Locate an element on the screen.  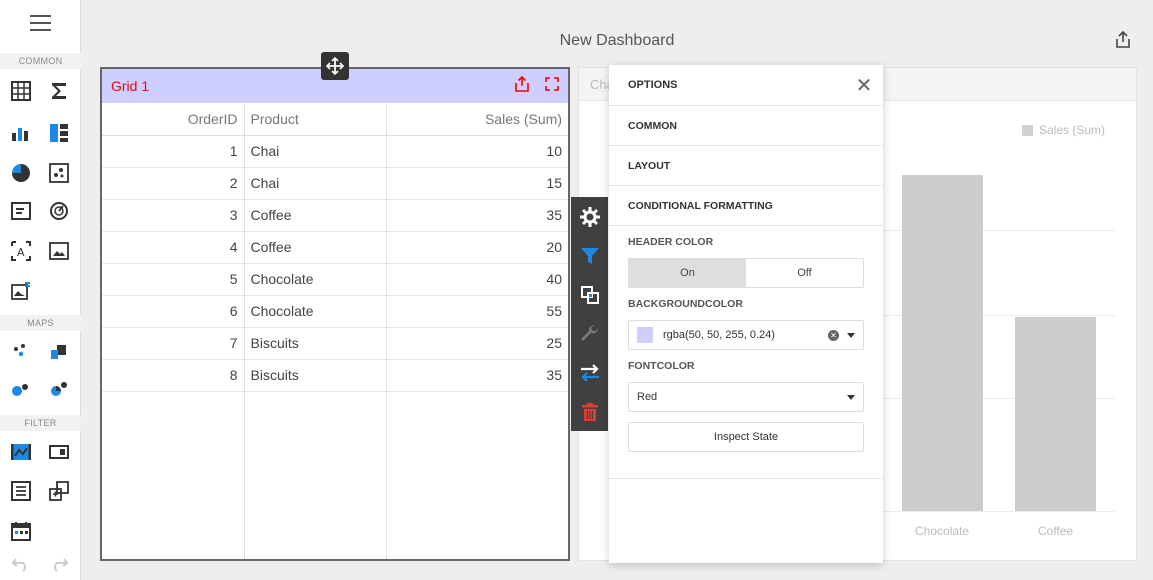
cell-order-id: 4 is located at coordinates (173, 247).